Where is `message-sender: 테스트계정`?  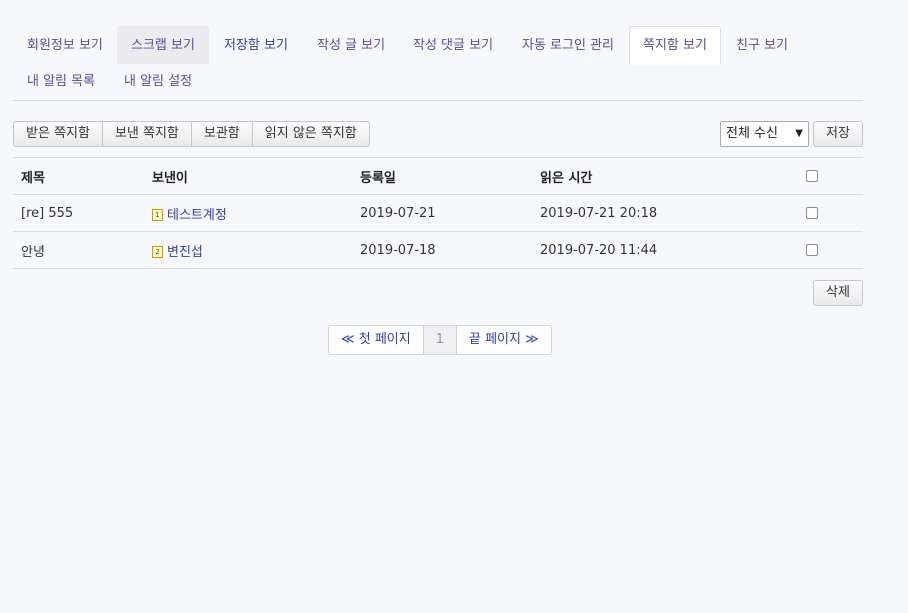
message-sender: 테스트계정 is located at coordinates (197, 215).